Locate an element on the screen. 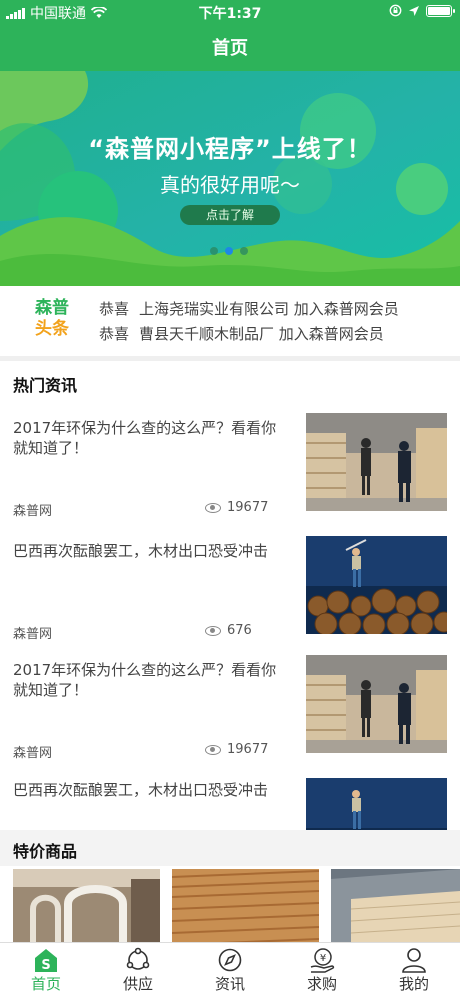  tab-profile: 我的 is located at coordinates (414, 969).